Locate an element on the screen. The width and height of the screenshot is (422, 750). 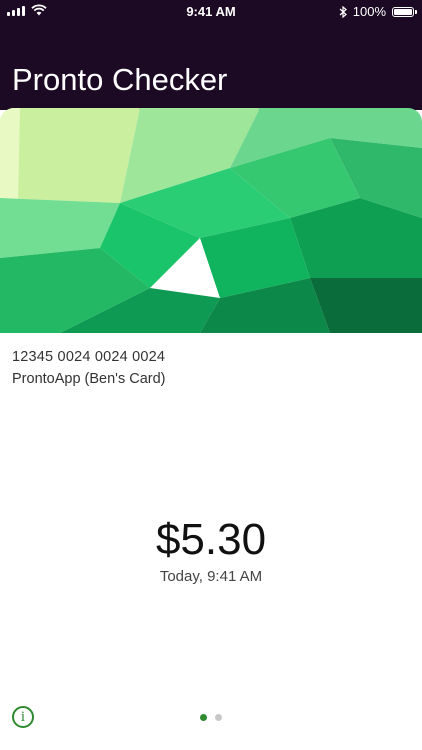
battery-icon is located at coordinates (404, 11).